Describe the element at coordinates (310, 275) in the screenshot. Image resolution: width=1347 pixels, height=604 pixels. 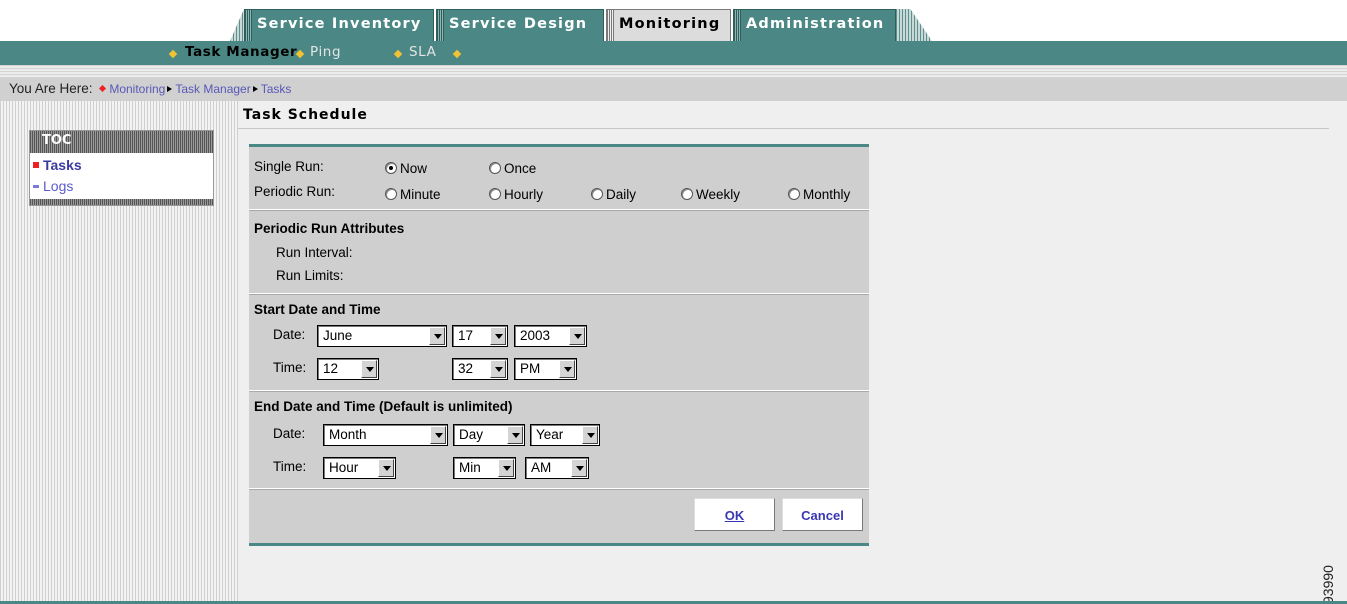
I see `run-limits-label: Run Limits:` at that location.